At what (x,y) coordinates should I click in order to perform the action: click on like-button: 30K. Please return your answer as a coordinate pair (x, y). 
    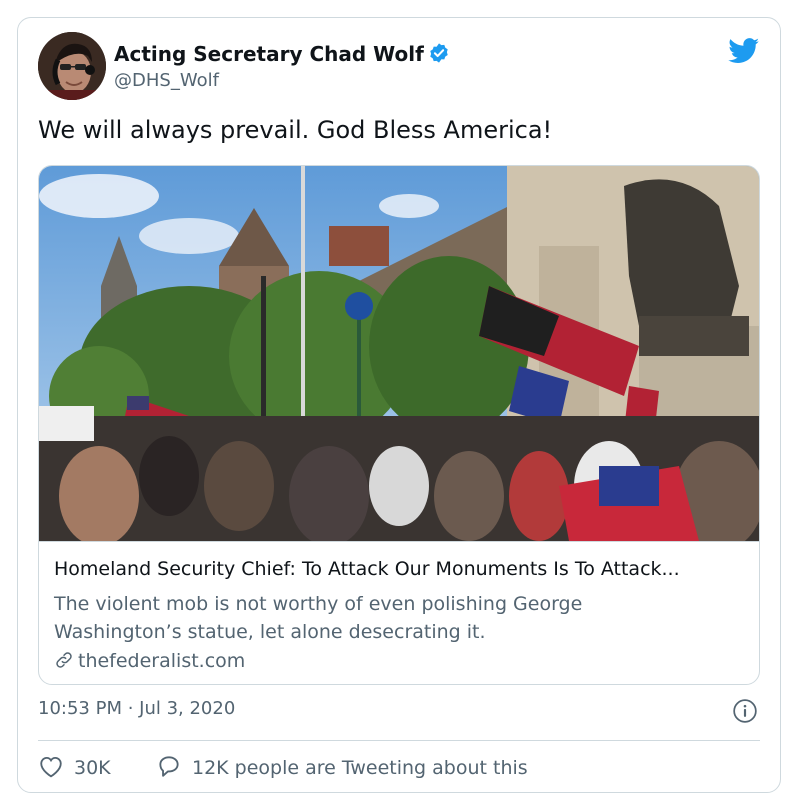
    Looking at the image, I should click on (74, 766).